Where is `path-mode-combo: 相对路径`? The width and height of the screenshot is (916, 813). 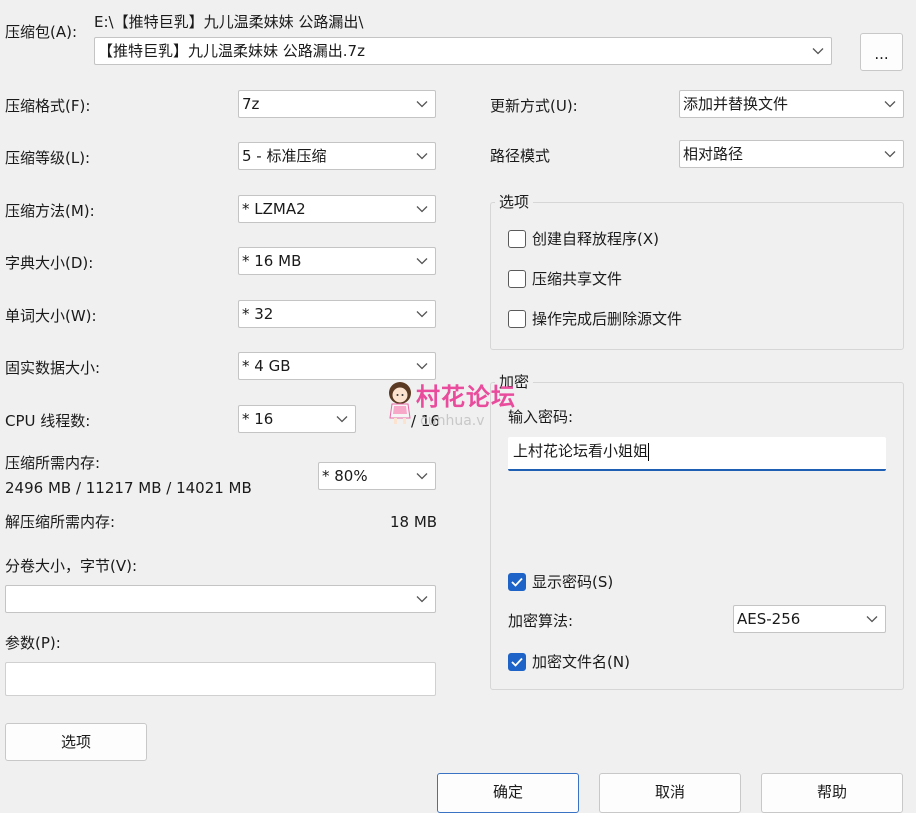 path-mode-combo: 相对路径 is located at coordinates (791, 154).